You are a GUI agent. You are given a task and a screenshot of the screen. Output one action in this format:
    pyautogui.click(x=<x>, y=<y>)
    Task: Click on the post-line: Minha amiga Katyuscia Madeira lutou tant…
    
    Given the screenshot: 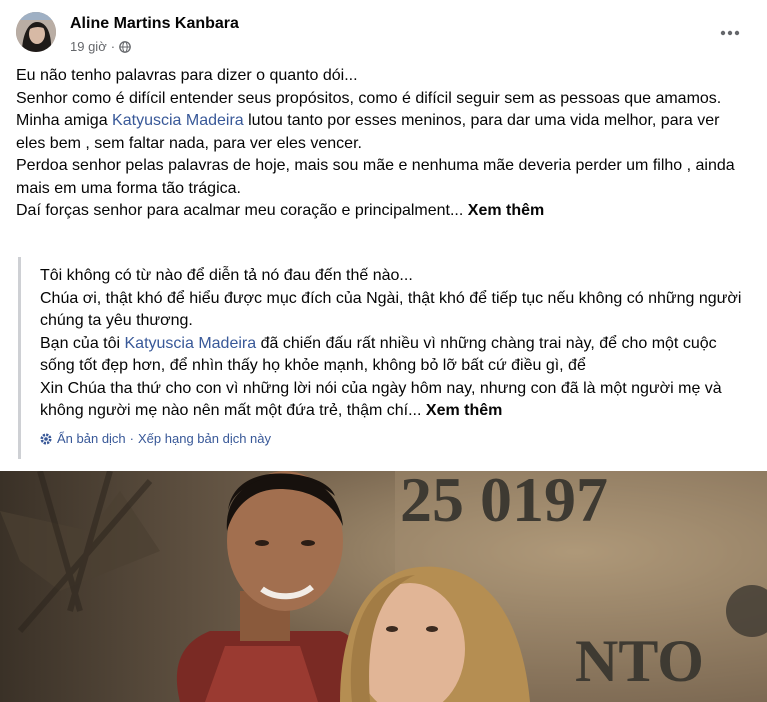 What is the action you would take?
    pyautogui.click(x=383, y=132)
    